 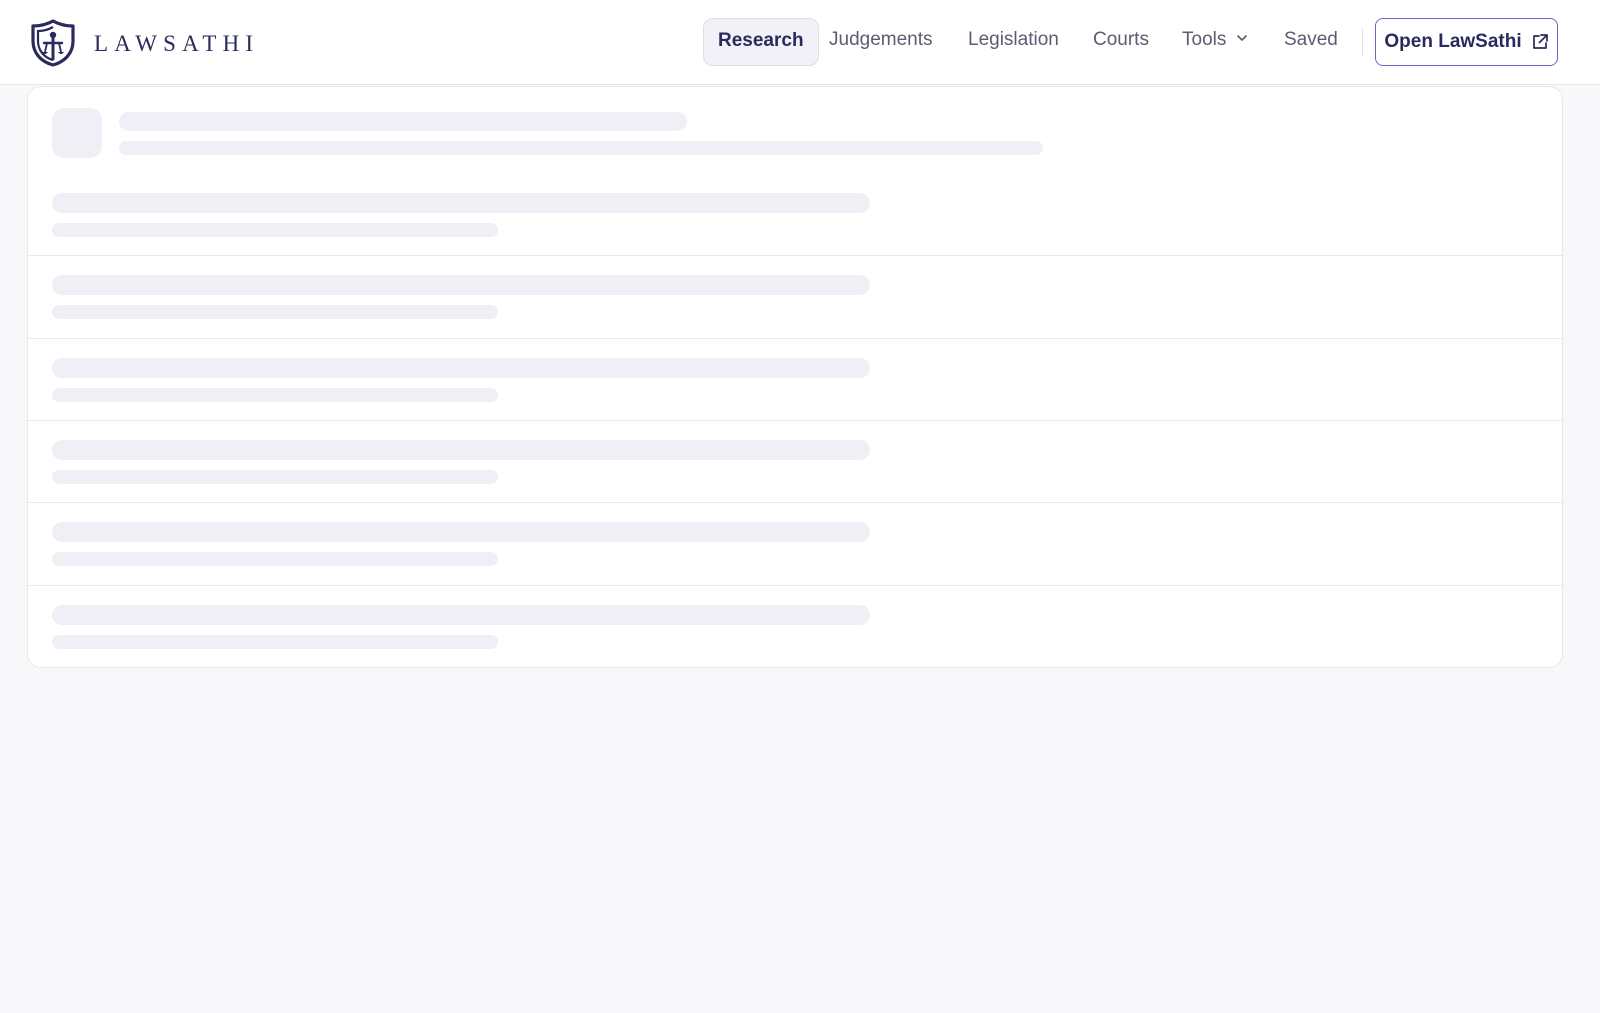 I want to click on nav-item-courts: Courts, so click(x=1121, y=42).